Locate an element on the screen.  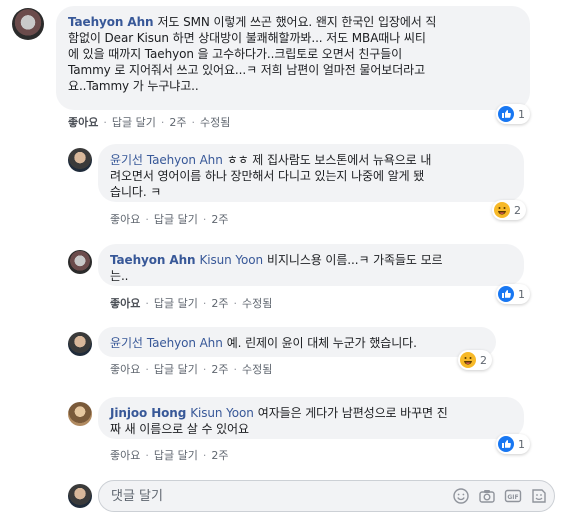
comment-author: Jinjoo Hong is located at coordinates (148, 413).